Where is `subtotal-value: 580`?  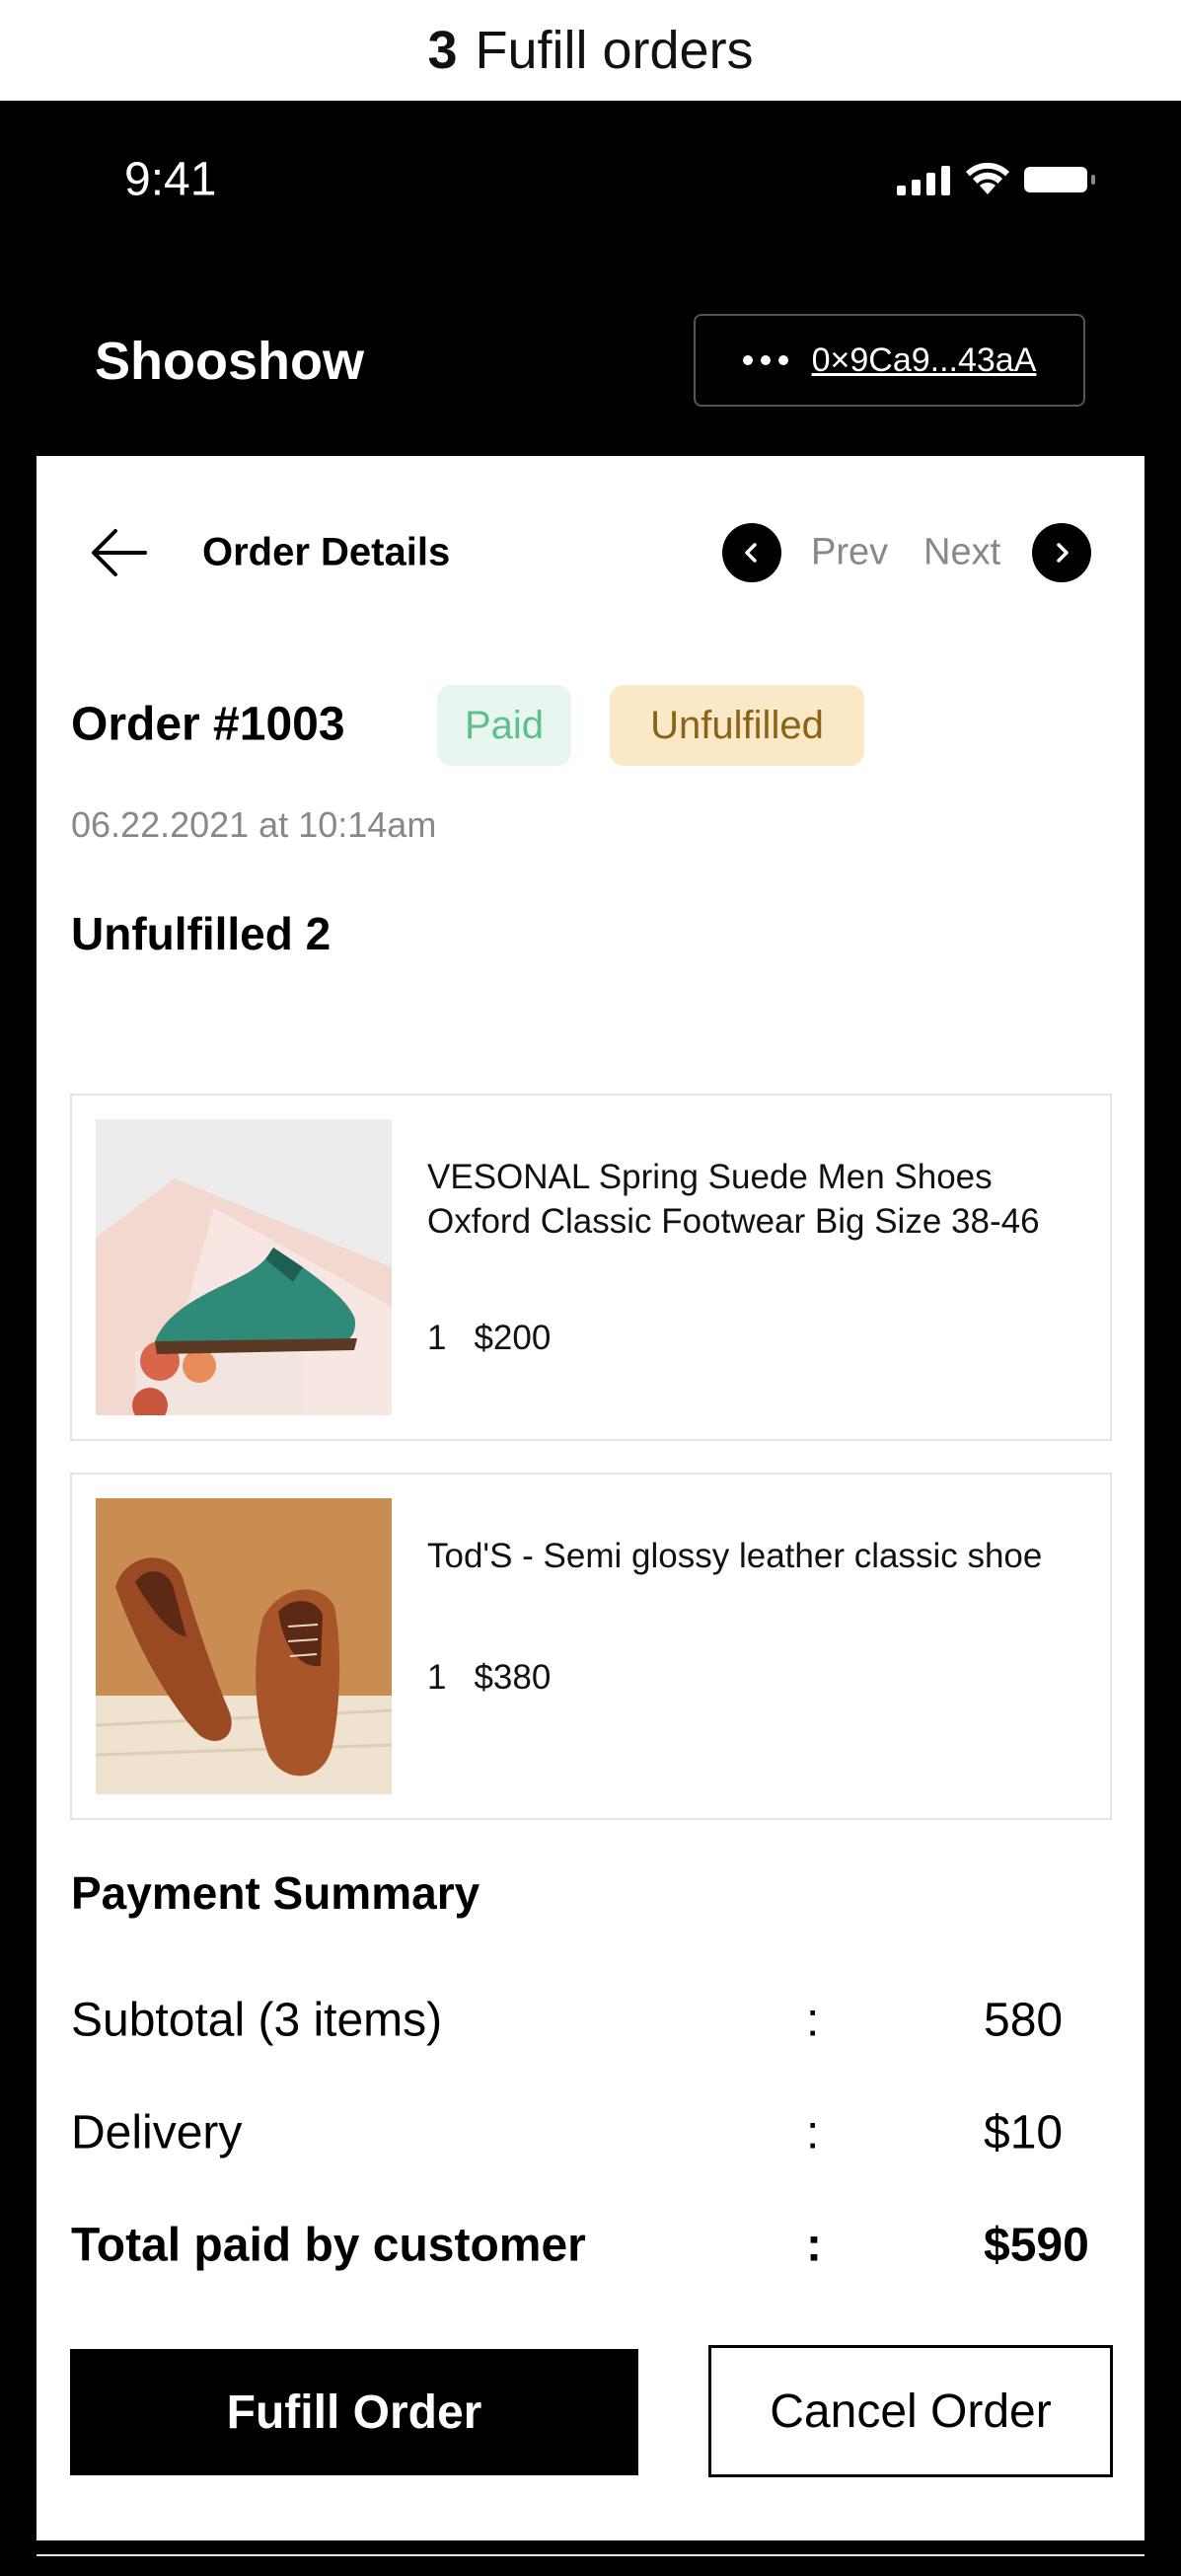
subtotal-value: 580 is located at coordinates (1024, 2020).